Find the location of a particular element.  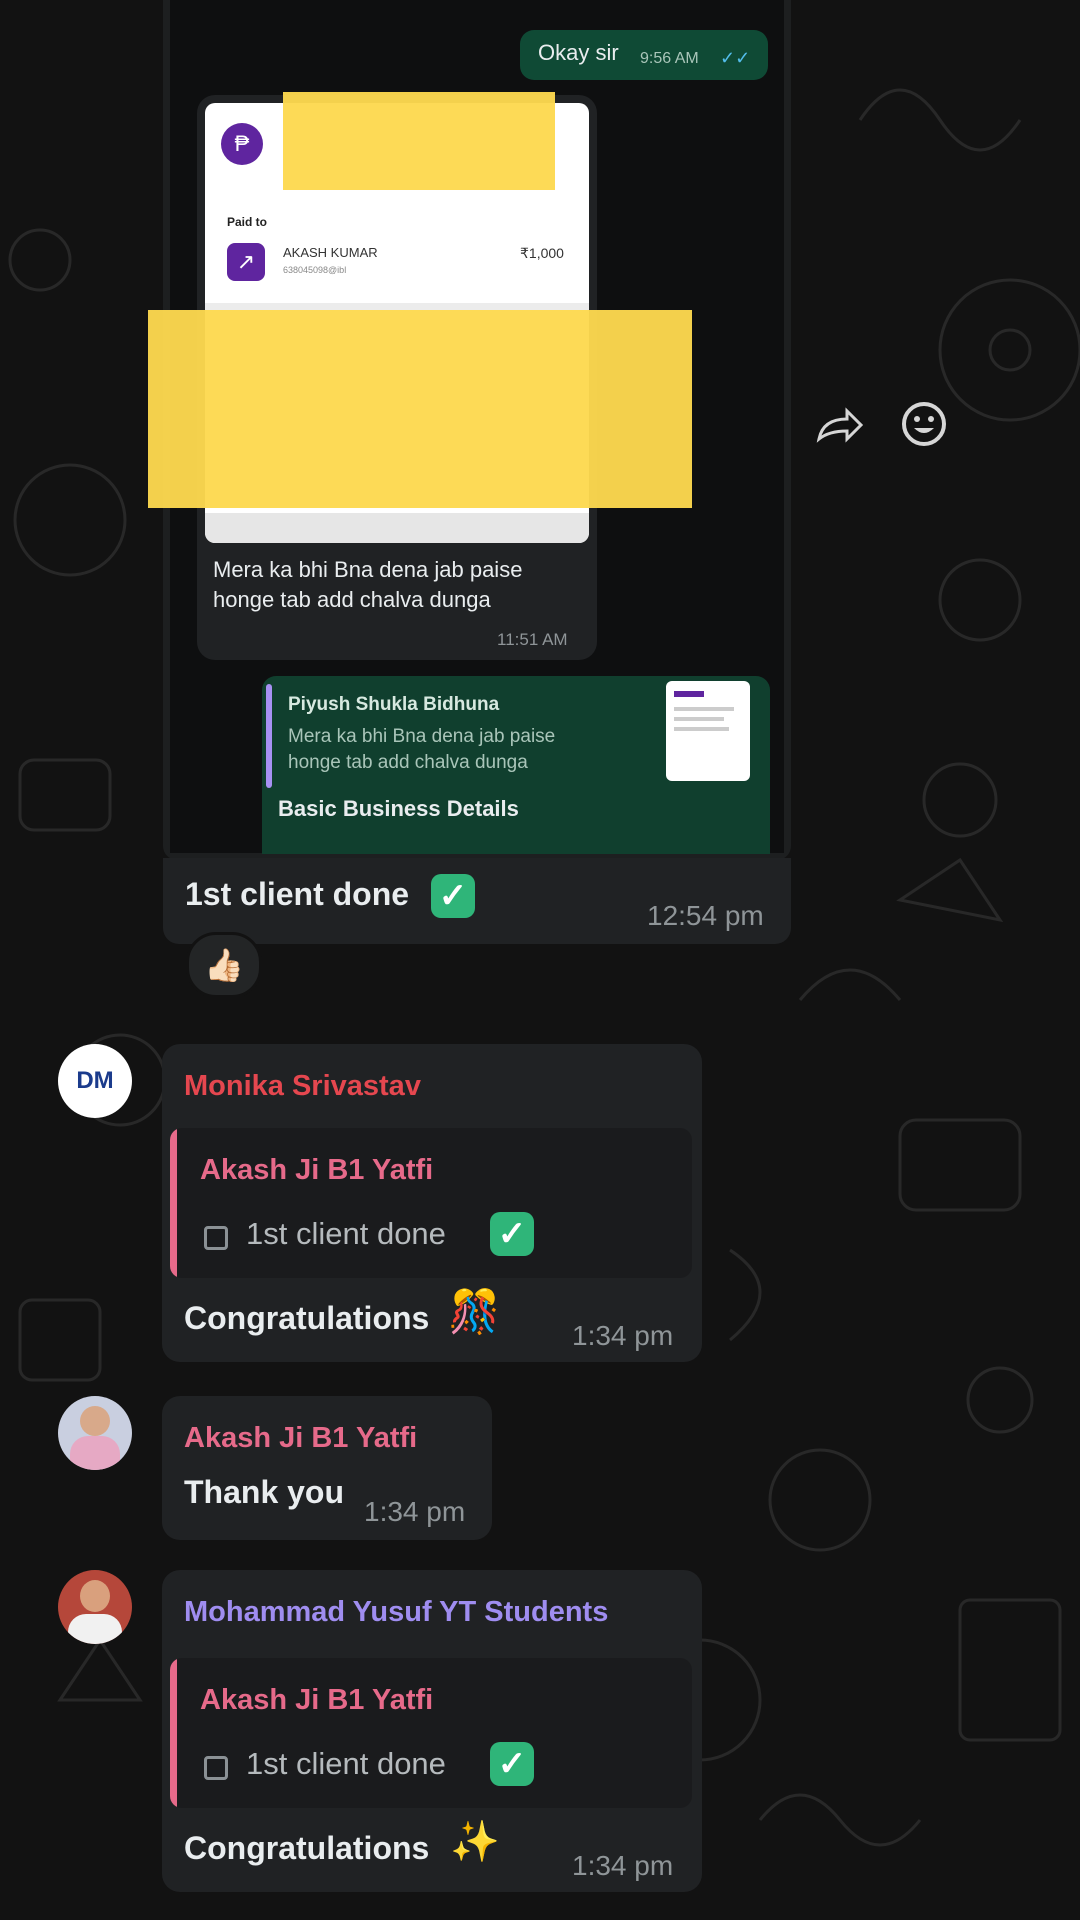

payee-upi: 638045098@ibl is located at coordinates (315, 270).